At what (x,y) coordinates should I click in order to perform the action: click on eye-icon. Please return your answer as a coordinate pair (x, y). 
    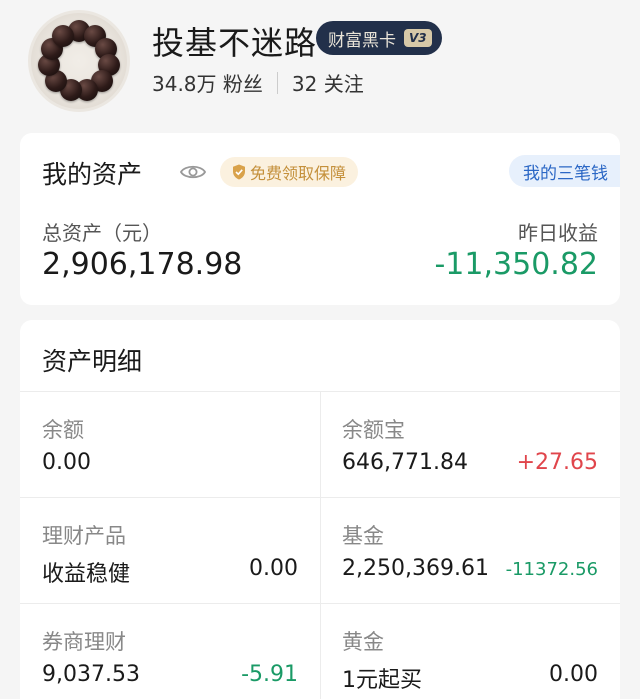
    Looking at the image, I should click on (193, 172).